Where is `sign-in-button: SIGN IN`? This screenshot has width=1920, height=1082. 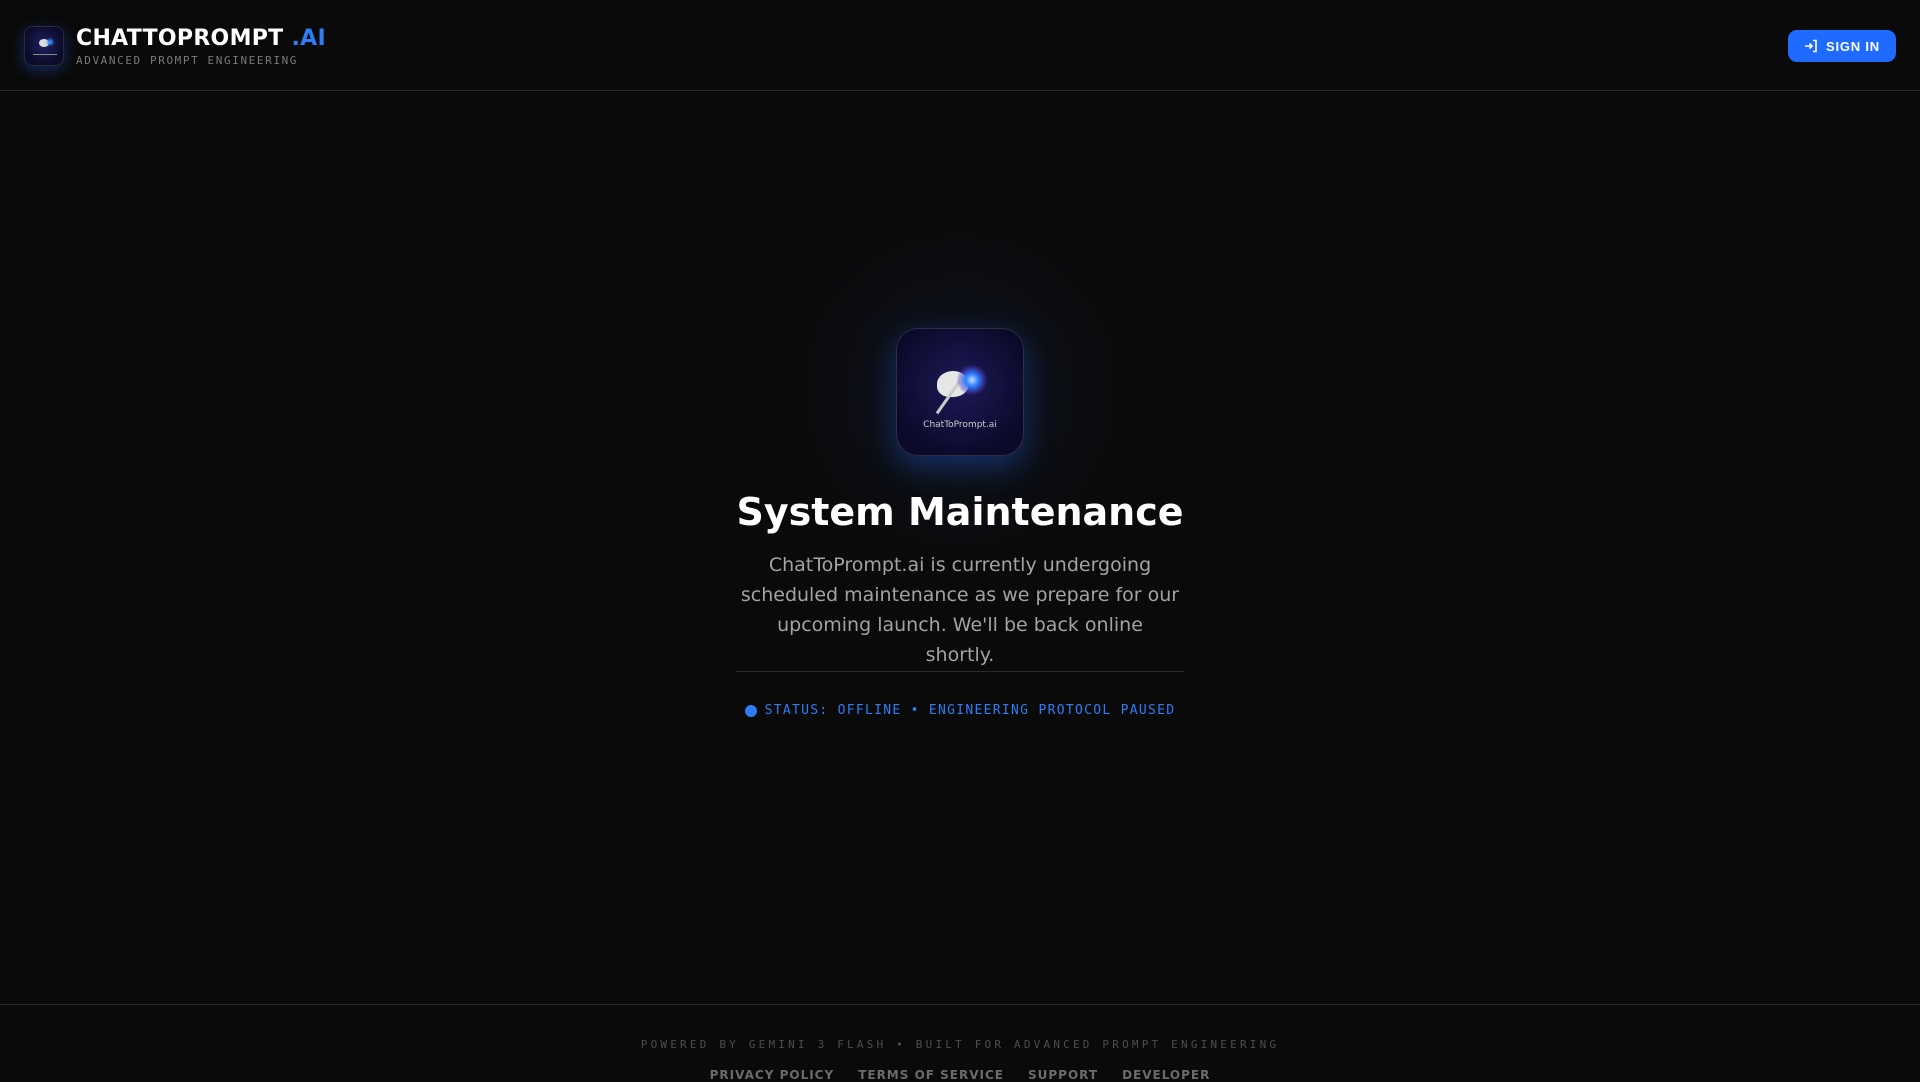 sign-in-button: SIGN IN is located at coordinates (1842, 46).